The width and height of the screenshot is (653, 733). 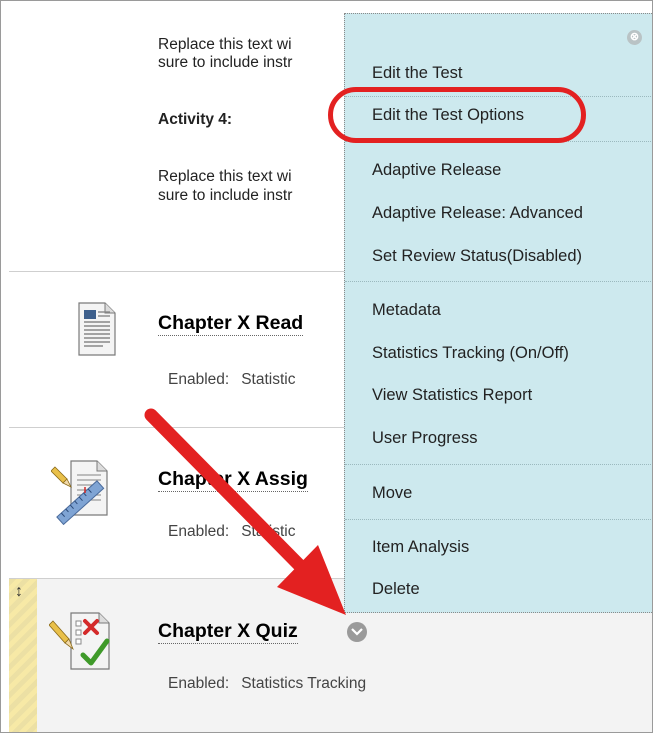 What do you see at coordinates (79, 641) in the screenshot?
I see `quiz-icon` at bounding box center [79, 641].